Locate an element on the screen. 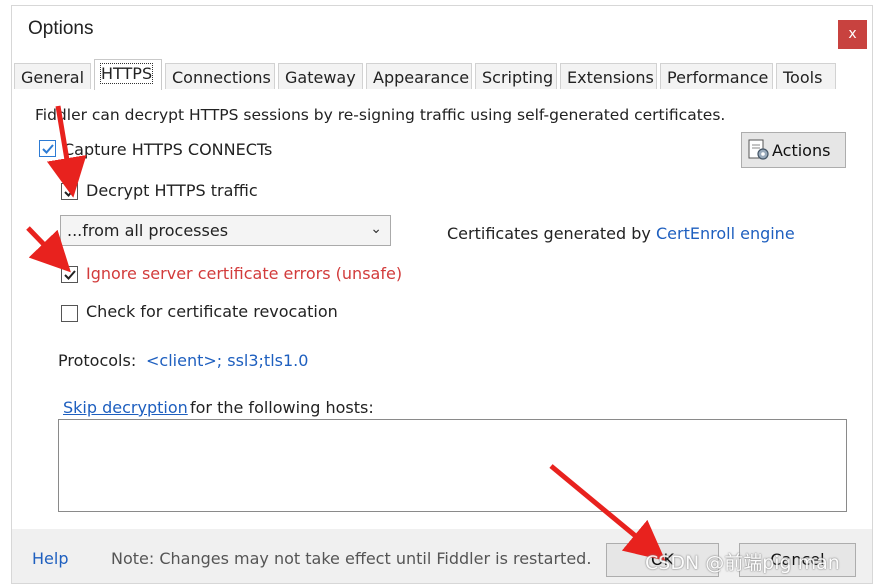 The height and width of the screenshot is (587, 878). cert-revocation-checkbox is located at coordinates (69, 313).